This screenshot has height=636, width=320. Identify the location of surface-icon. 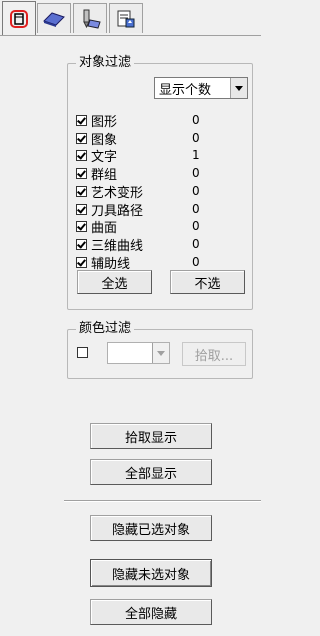
(54, 19).